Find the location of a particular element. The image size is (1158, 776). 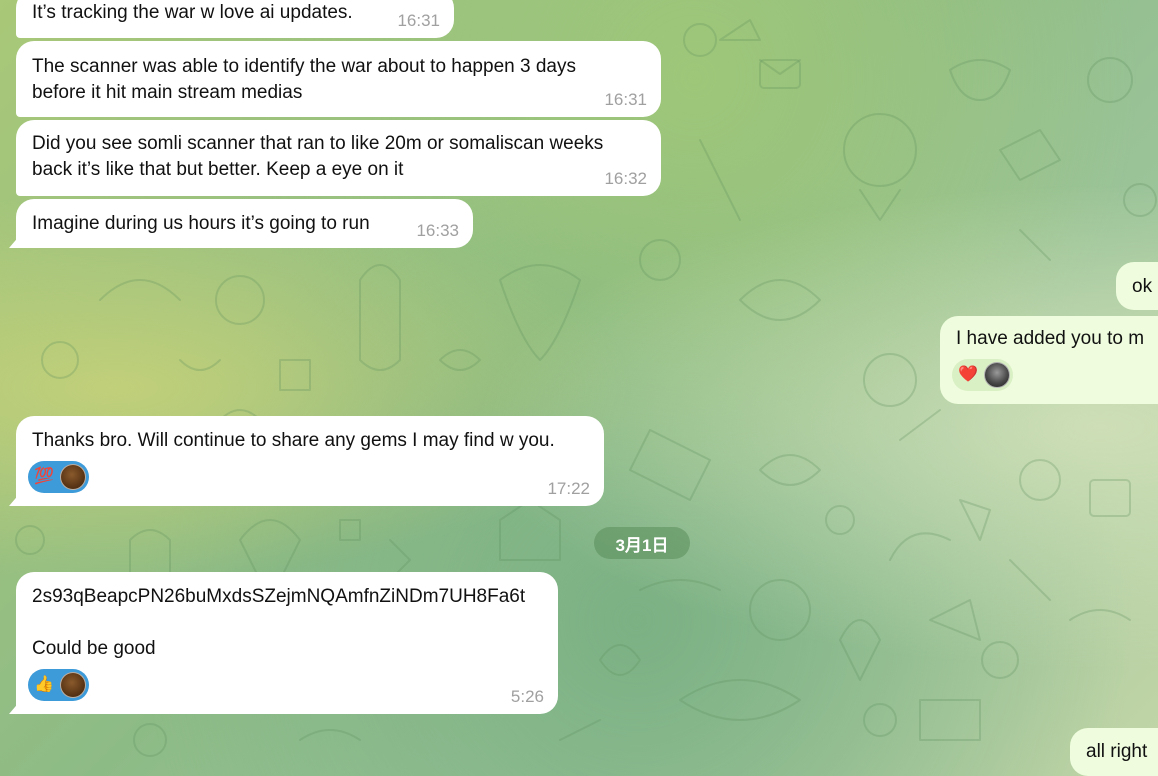

message-text: all right is located at coordinates (1117, 751).